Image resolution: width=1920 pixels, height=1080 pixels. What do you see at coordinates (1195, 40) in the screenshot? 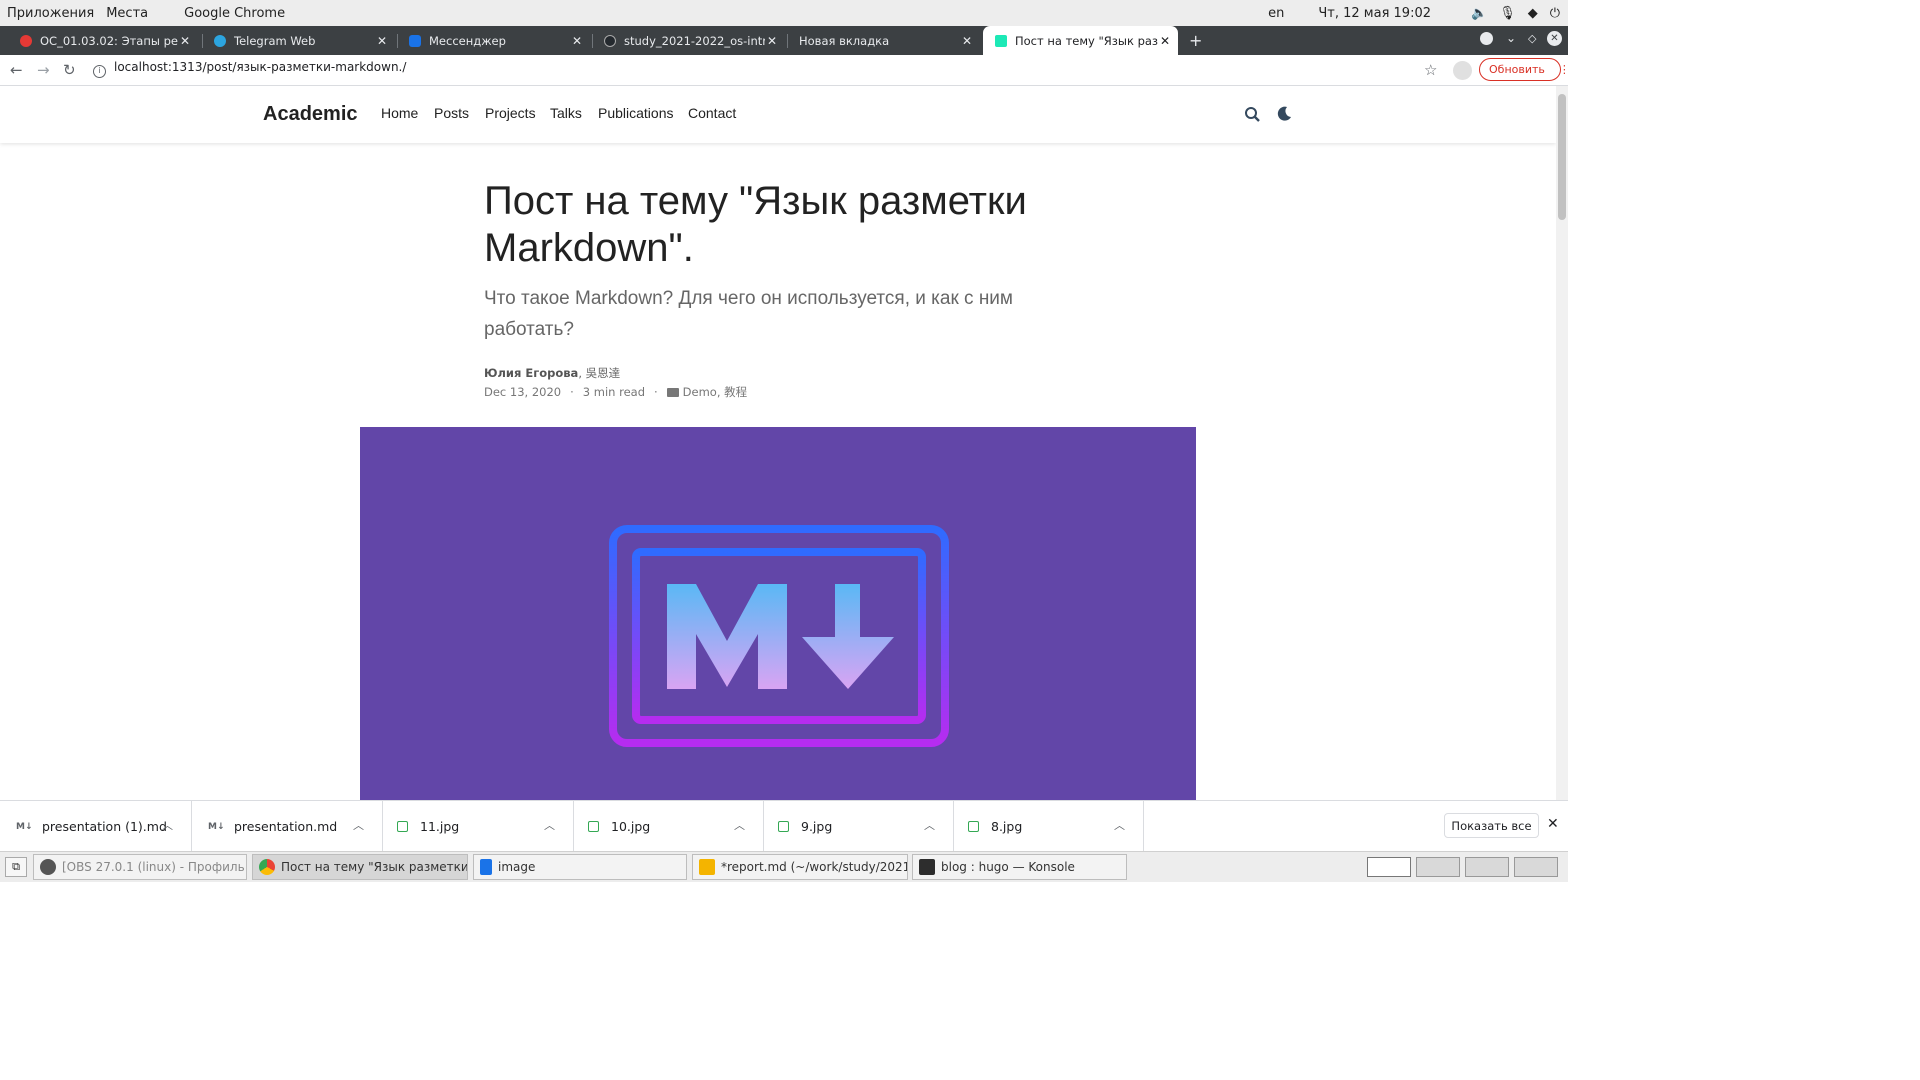
I see `new-tab-plus-icon: +` at bounding box center [1195, 40].